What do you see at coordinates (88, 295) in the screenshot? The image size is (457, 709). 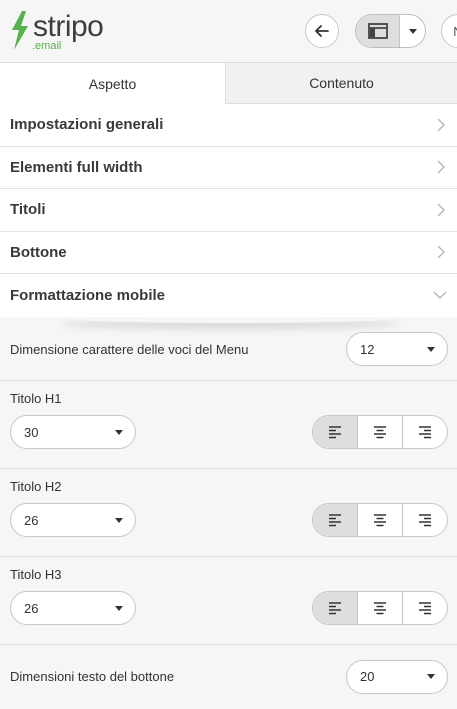 I see `section-label: Formattazione mobile` at bounding box center [88, 295].